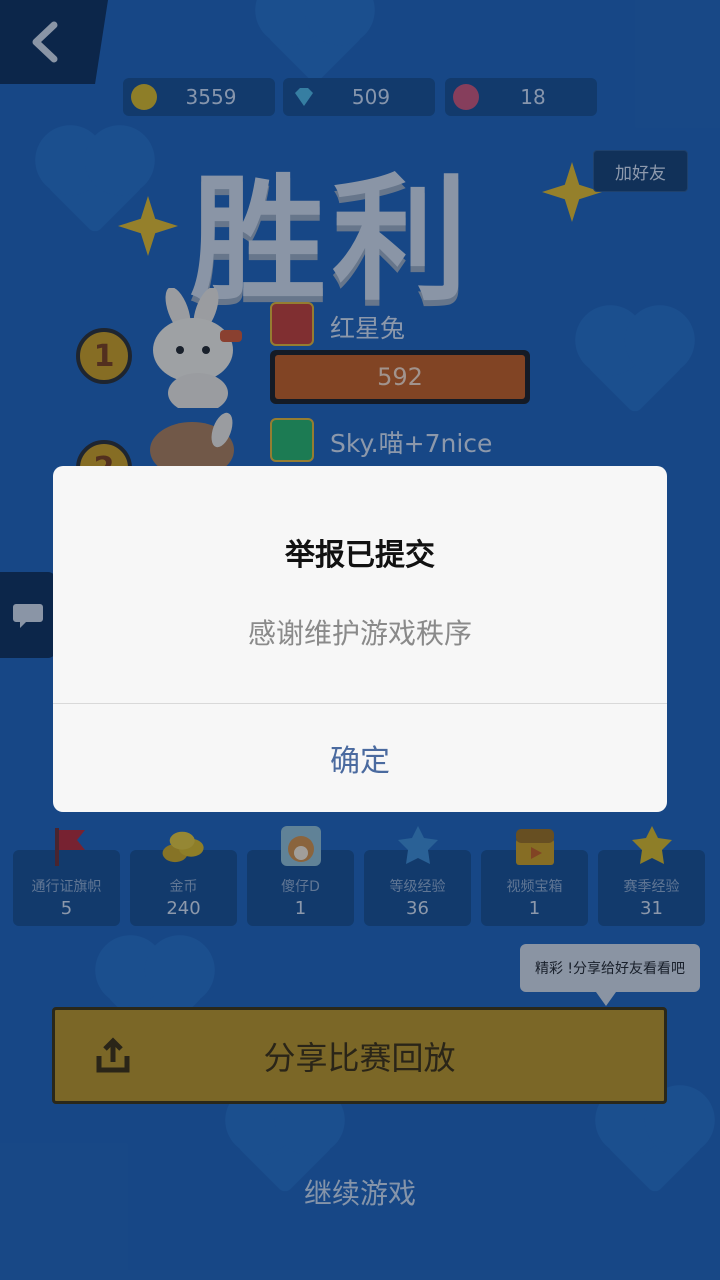 The width and height of the screenshot is (720, 1280). What do you see at coordinates (360, 555) in the screenshot?
I see `dialog-title: 举报已提交` at bounding box center [360, 555].